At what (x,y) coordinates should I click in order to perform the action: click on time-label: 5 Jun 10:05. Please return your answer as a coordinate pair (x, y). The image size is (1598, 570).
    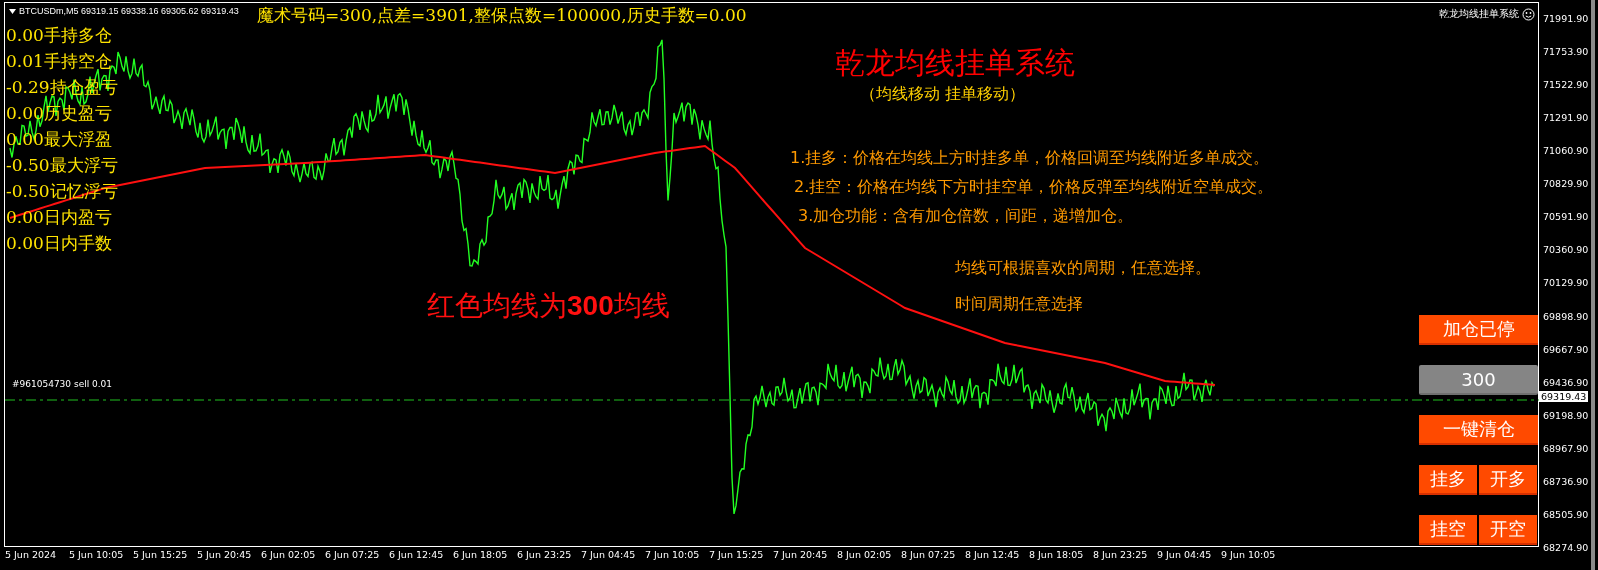
    Looking at the image, I should click on (96, 554).